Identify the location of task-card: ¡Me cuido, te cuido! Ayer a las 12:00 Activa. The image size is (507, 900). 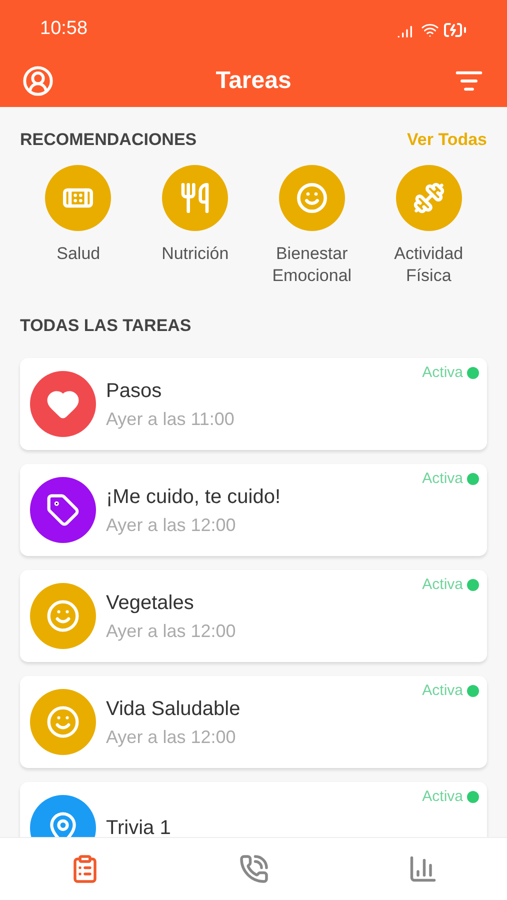
(253, 510).